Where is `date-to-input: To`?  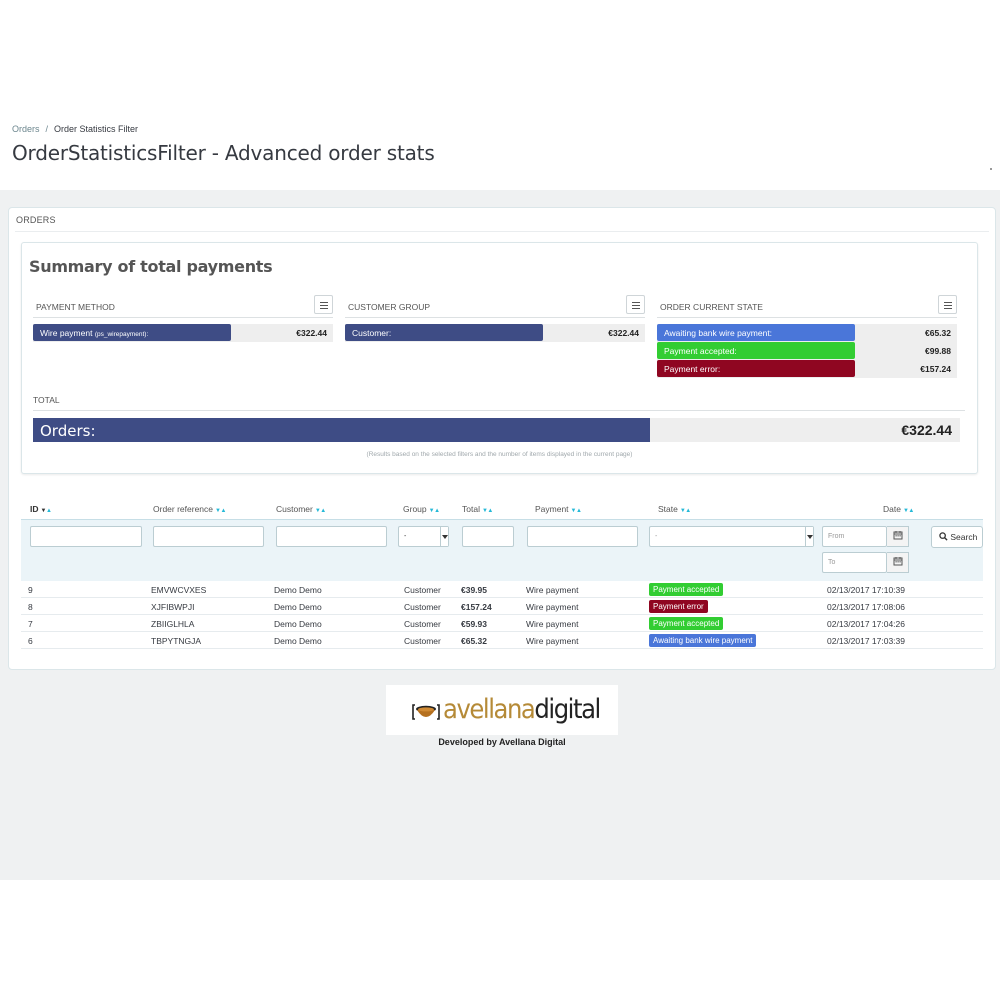 date-to-input: To is located at coordinates (854, 562).